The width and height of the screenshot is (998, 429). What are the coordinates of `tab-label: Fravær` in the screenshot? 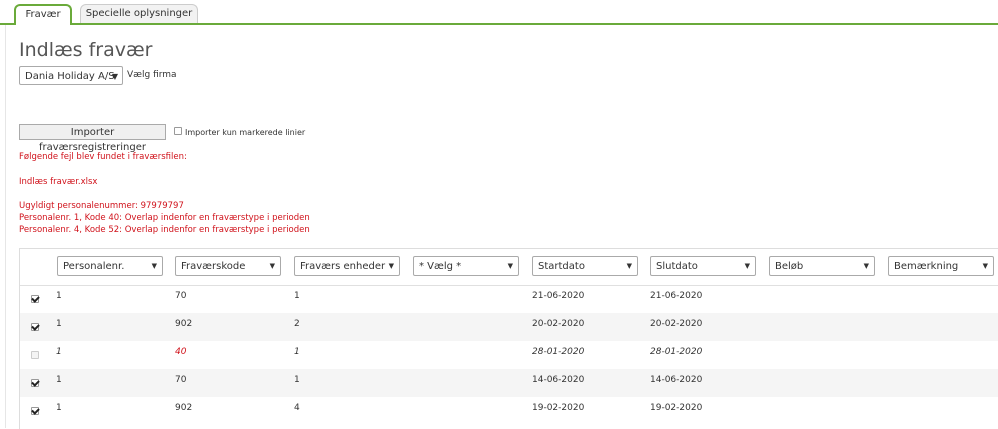 It's located at (43, 14).